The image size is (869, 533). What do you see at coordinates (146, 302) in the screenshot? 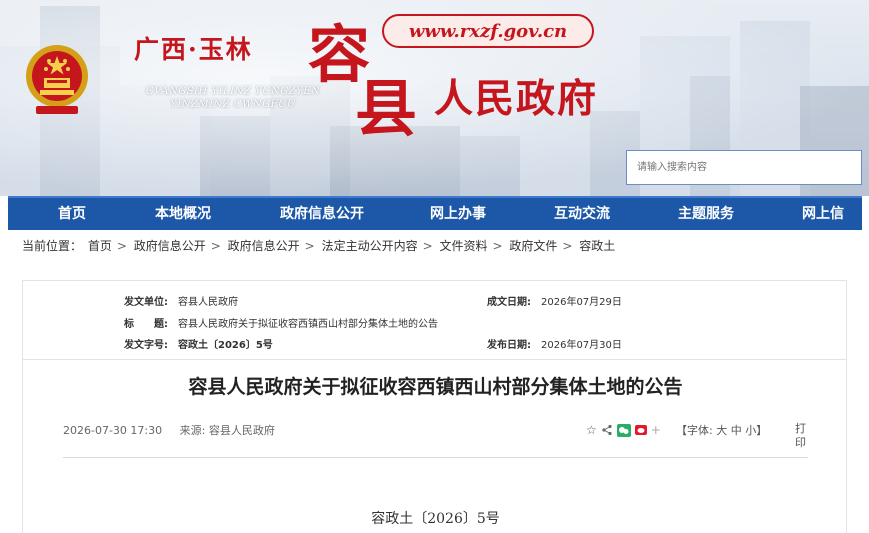
I see `info-issuer-label: 发文单位:` at bounding box center [146, 302].